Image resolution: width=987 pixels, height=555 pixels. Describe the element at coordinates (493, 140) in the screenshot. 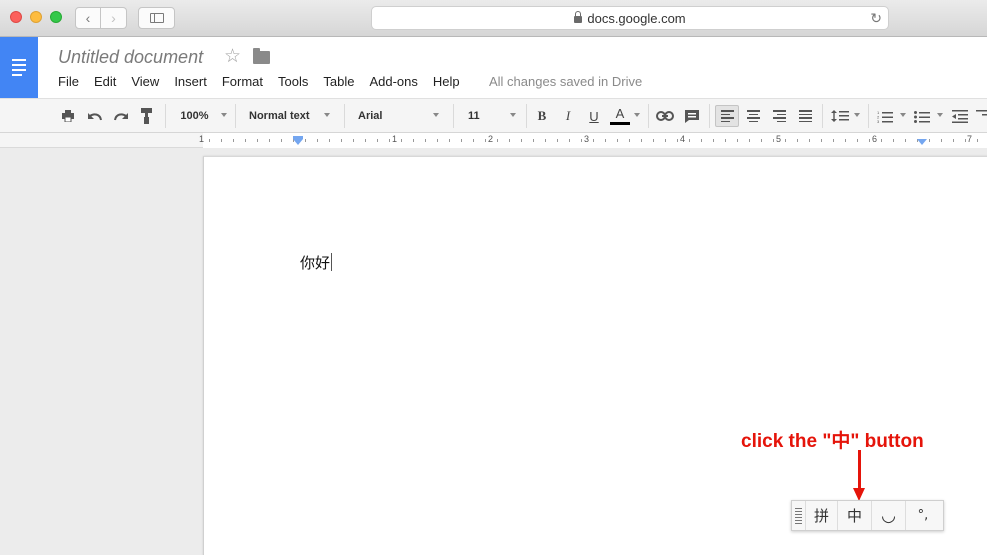

I see `ruler: 1 1 2 3 4 5 6 7` at that location.